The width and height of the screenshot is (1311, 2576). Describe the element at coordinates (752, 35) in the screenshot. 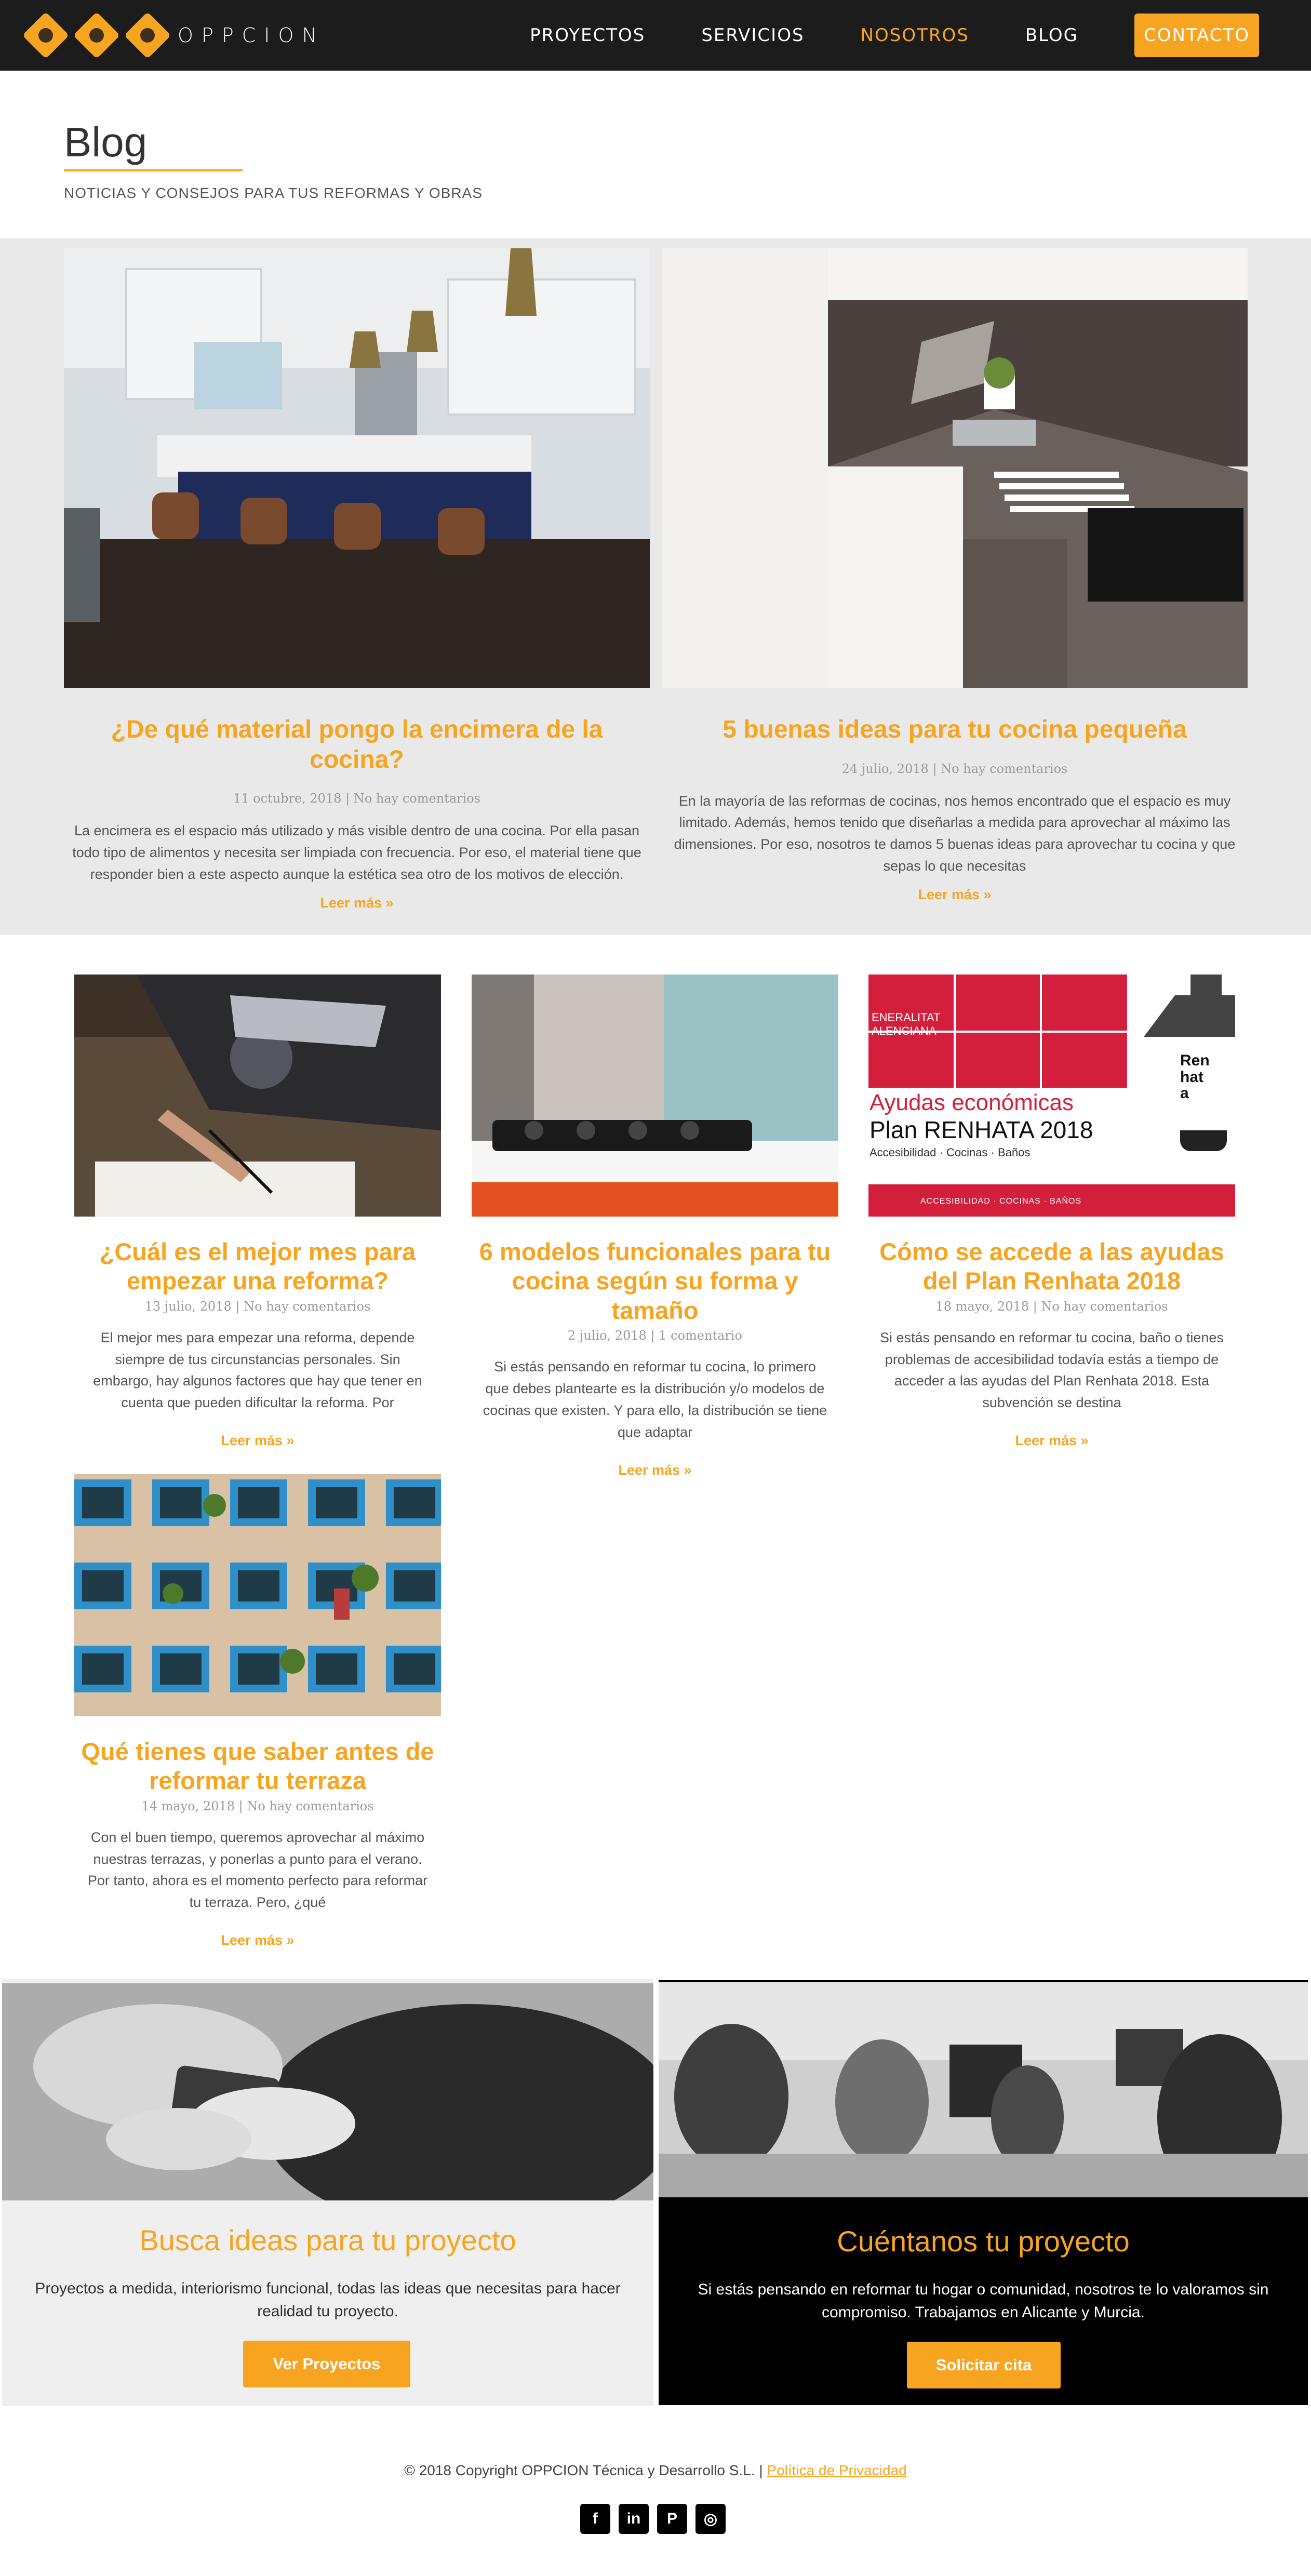

I see `nav-servicios: SERVICIOS` at that location.